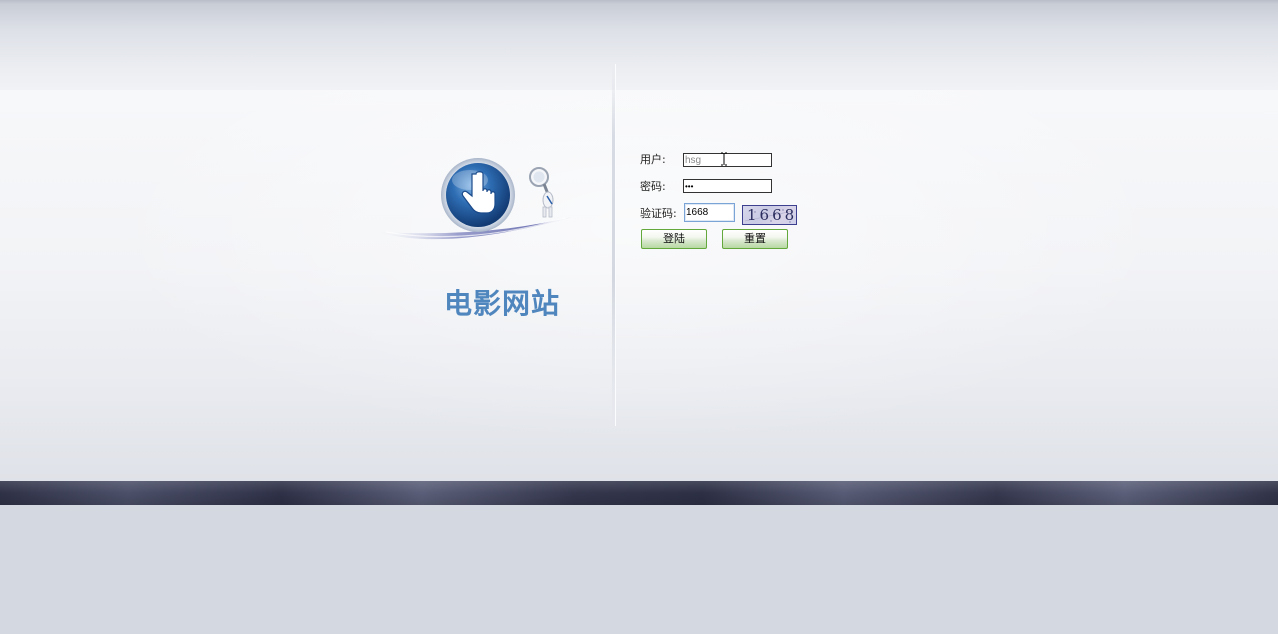  I want to click on site-logo, so click(477, 199).